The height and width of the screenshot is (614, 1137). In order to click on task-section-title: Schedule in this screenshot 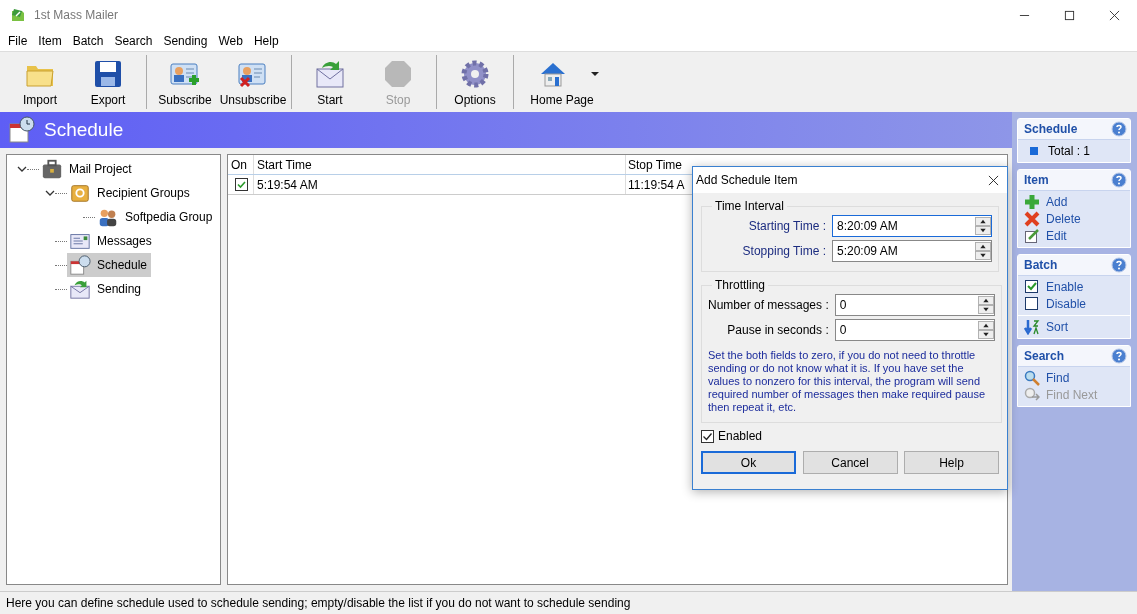, I will do `click(1051, 129)`.